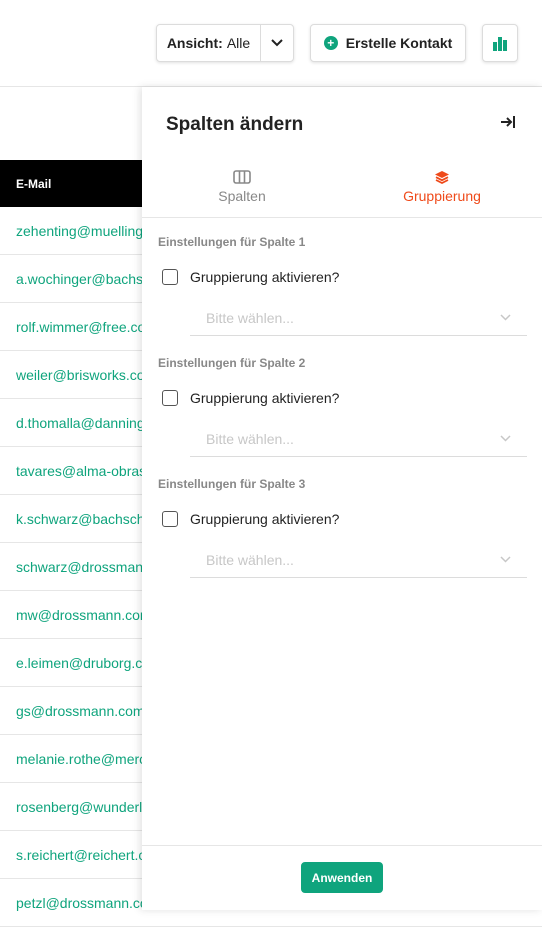 This screenshot has width=542, height=927. I want to click on bar-chart-icon, so click(500, 43).